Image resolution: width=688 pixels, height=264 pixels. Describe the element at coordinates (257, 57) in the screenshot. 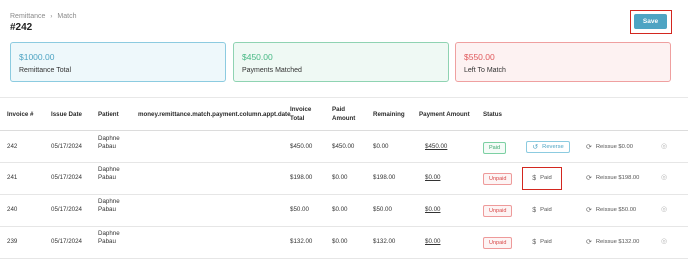

I see `payments-matched-amount: $450.00` at that location.